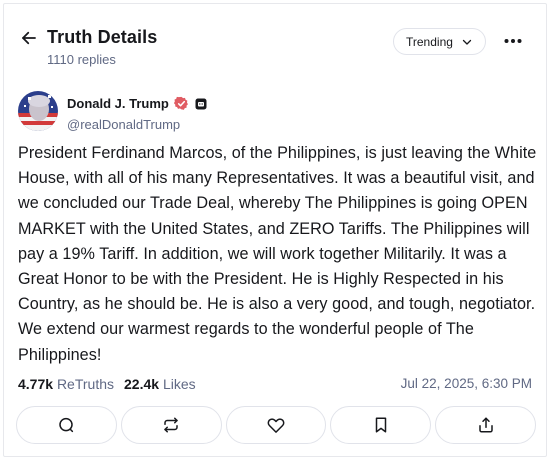 This screenshot has width=550, height=460. I want to click on retruth-icon, so click(171, 425).